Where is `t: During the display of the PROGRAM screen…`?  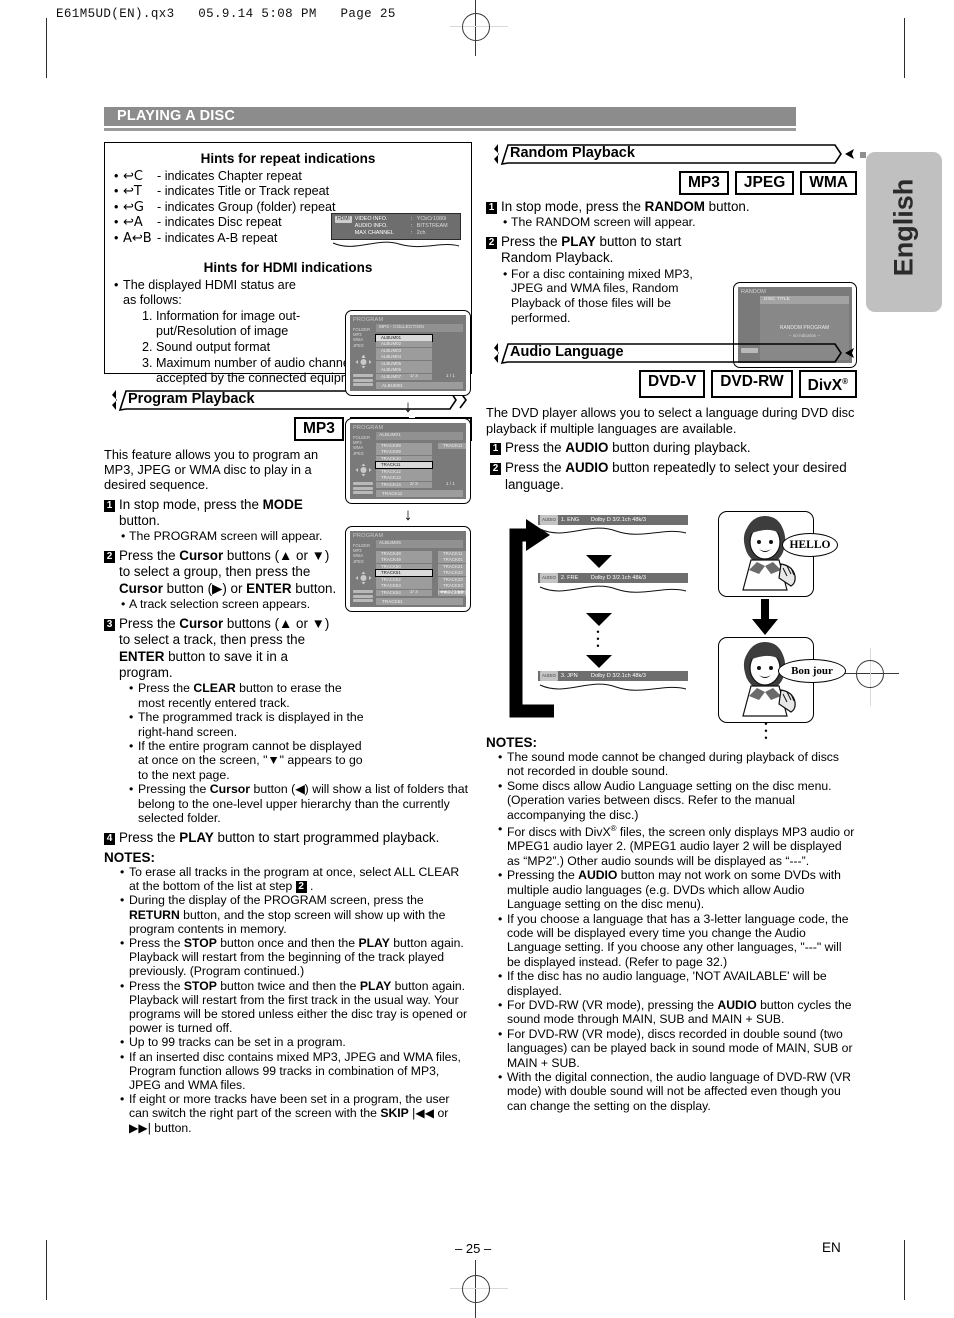 t: During the display of the PROGRAM screen… is located at coordinates (287, 914).